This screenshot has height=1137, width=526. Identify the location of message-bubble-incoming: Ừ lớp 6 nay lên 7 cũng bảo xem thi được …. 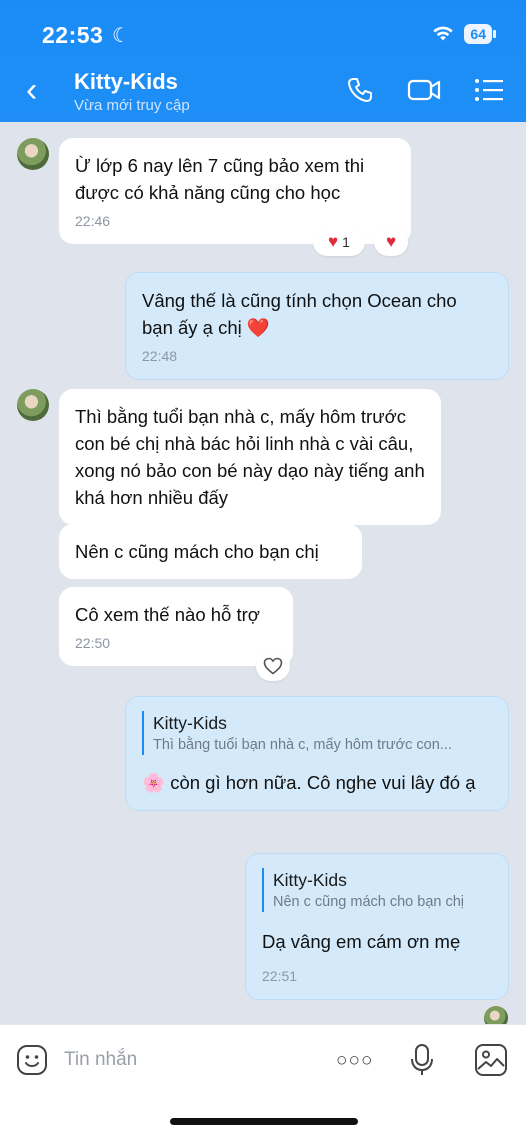
(235, 191).